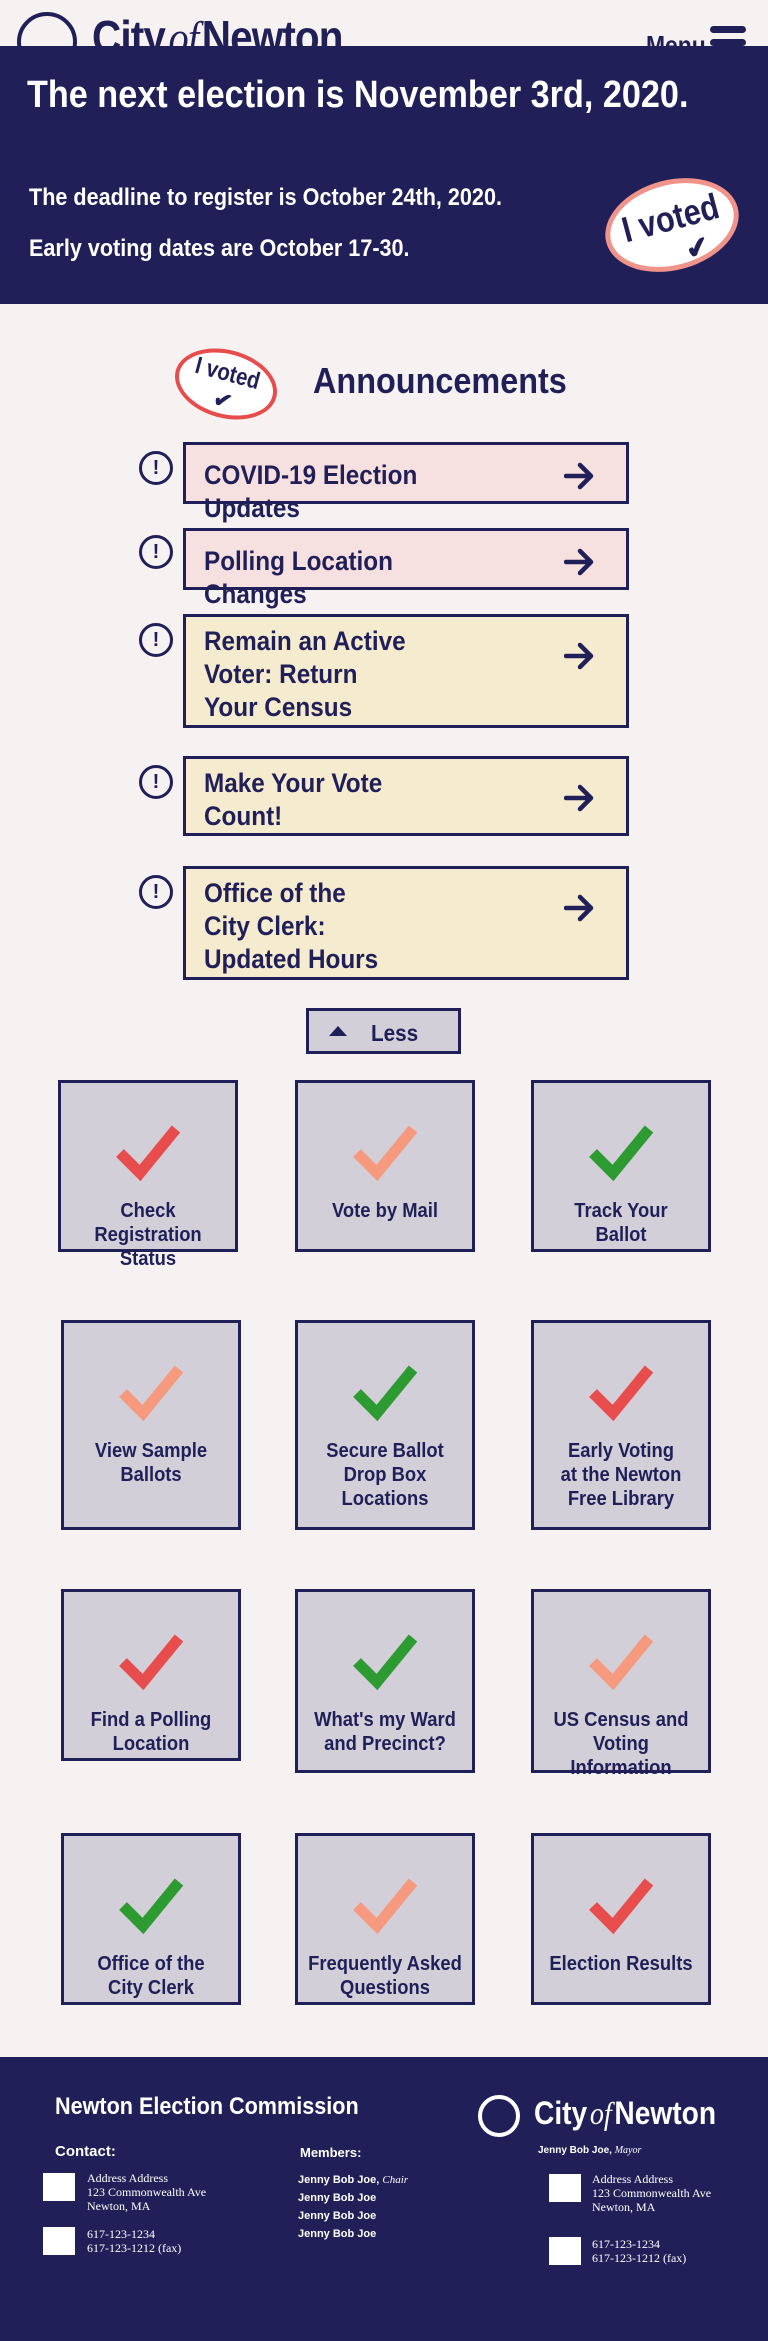 Image resolution: width=768 pixels, height=2341 pixels. I want to click on quick-link-tile: Office of the City Clerk, so click(151, 1919).